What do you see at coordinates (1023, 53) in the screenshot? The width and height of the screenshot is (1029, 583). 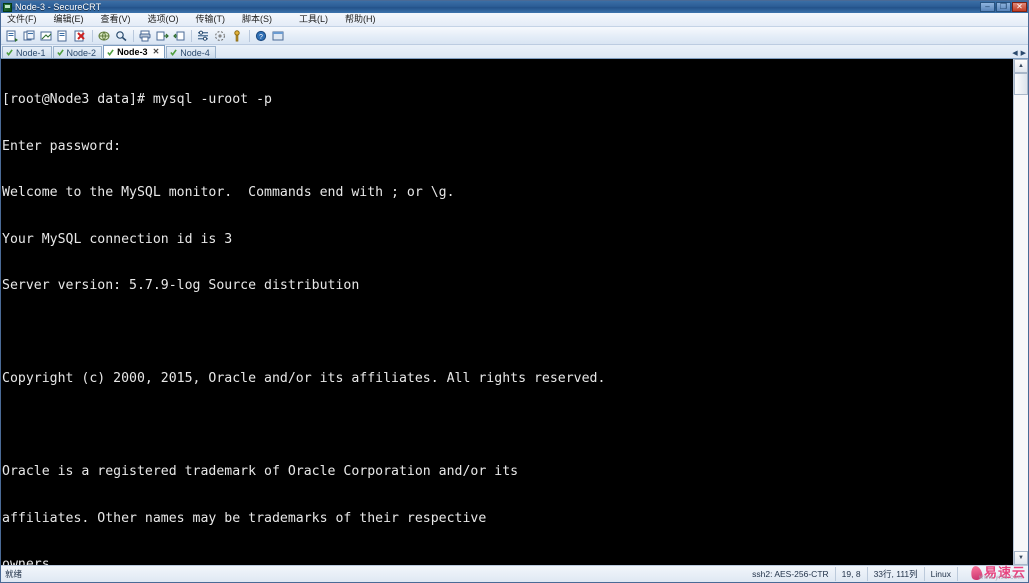 I see `tab-scroll-right-icon: ▶` at bounding box center [1023, 53].